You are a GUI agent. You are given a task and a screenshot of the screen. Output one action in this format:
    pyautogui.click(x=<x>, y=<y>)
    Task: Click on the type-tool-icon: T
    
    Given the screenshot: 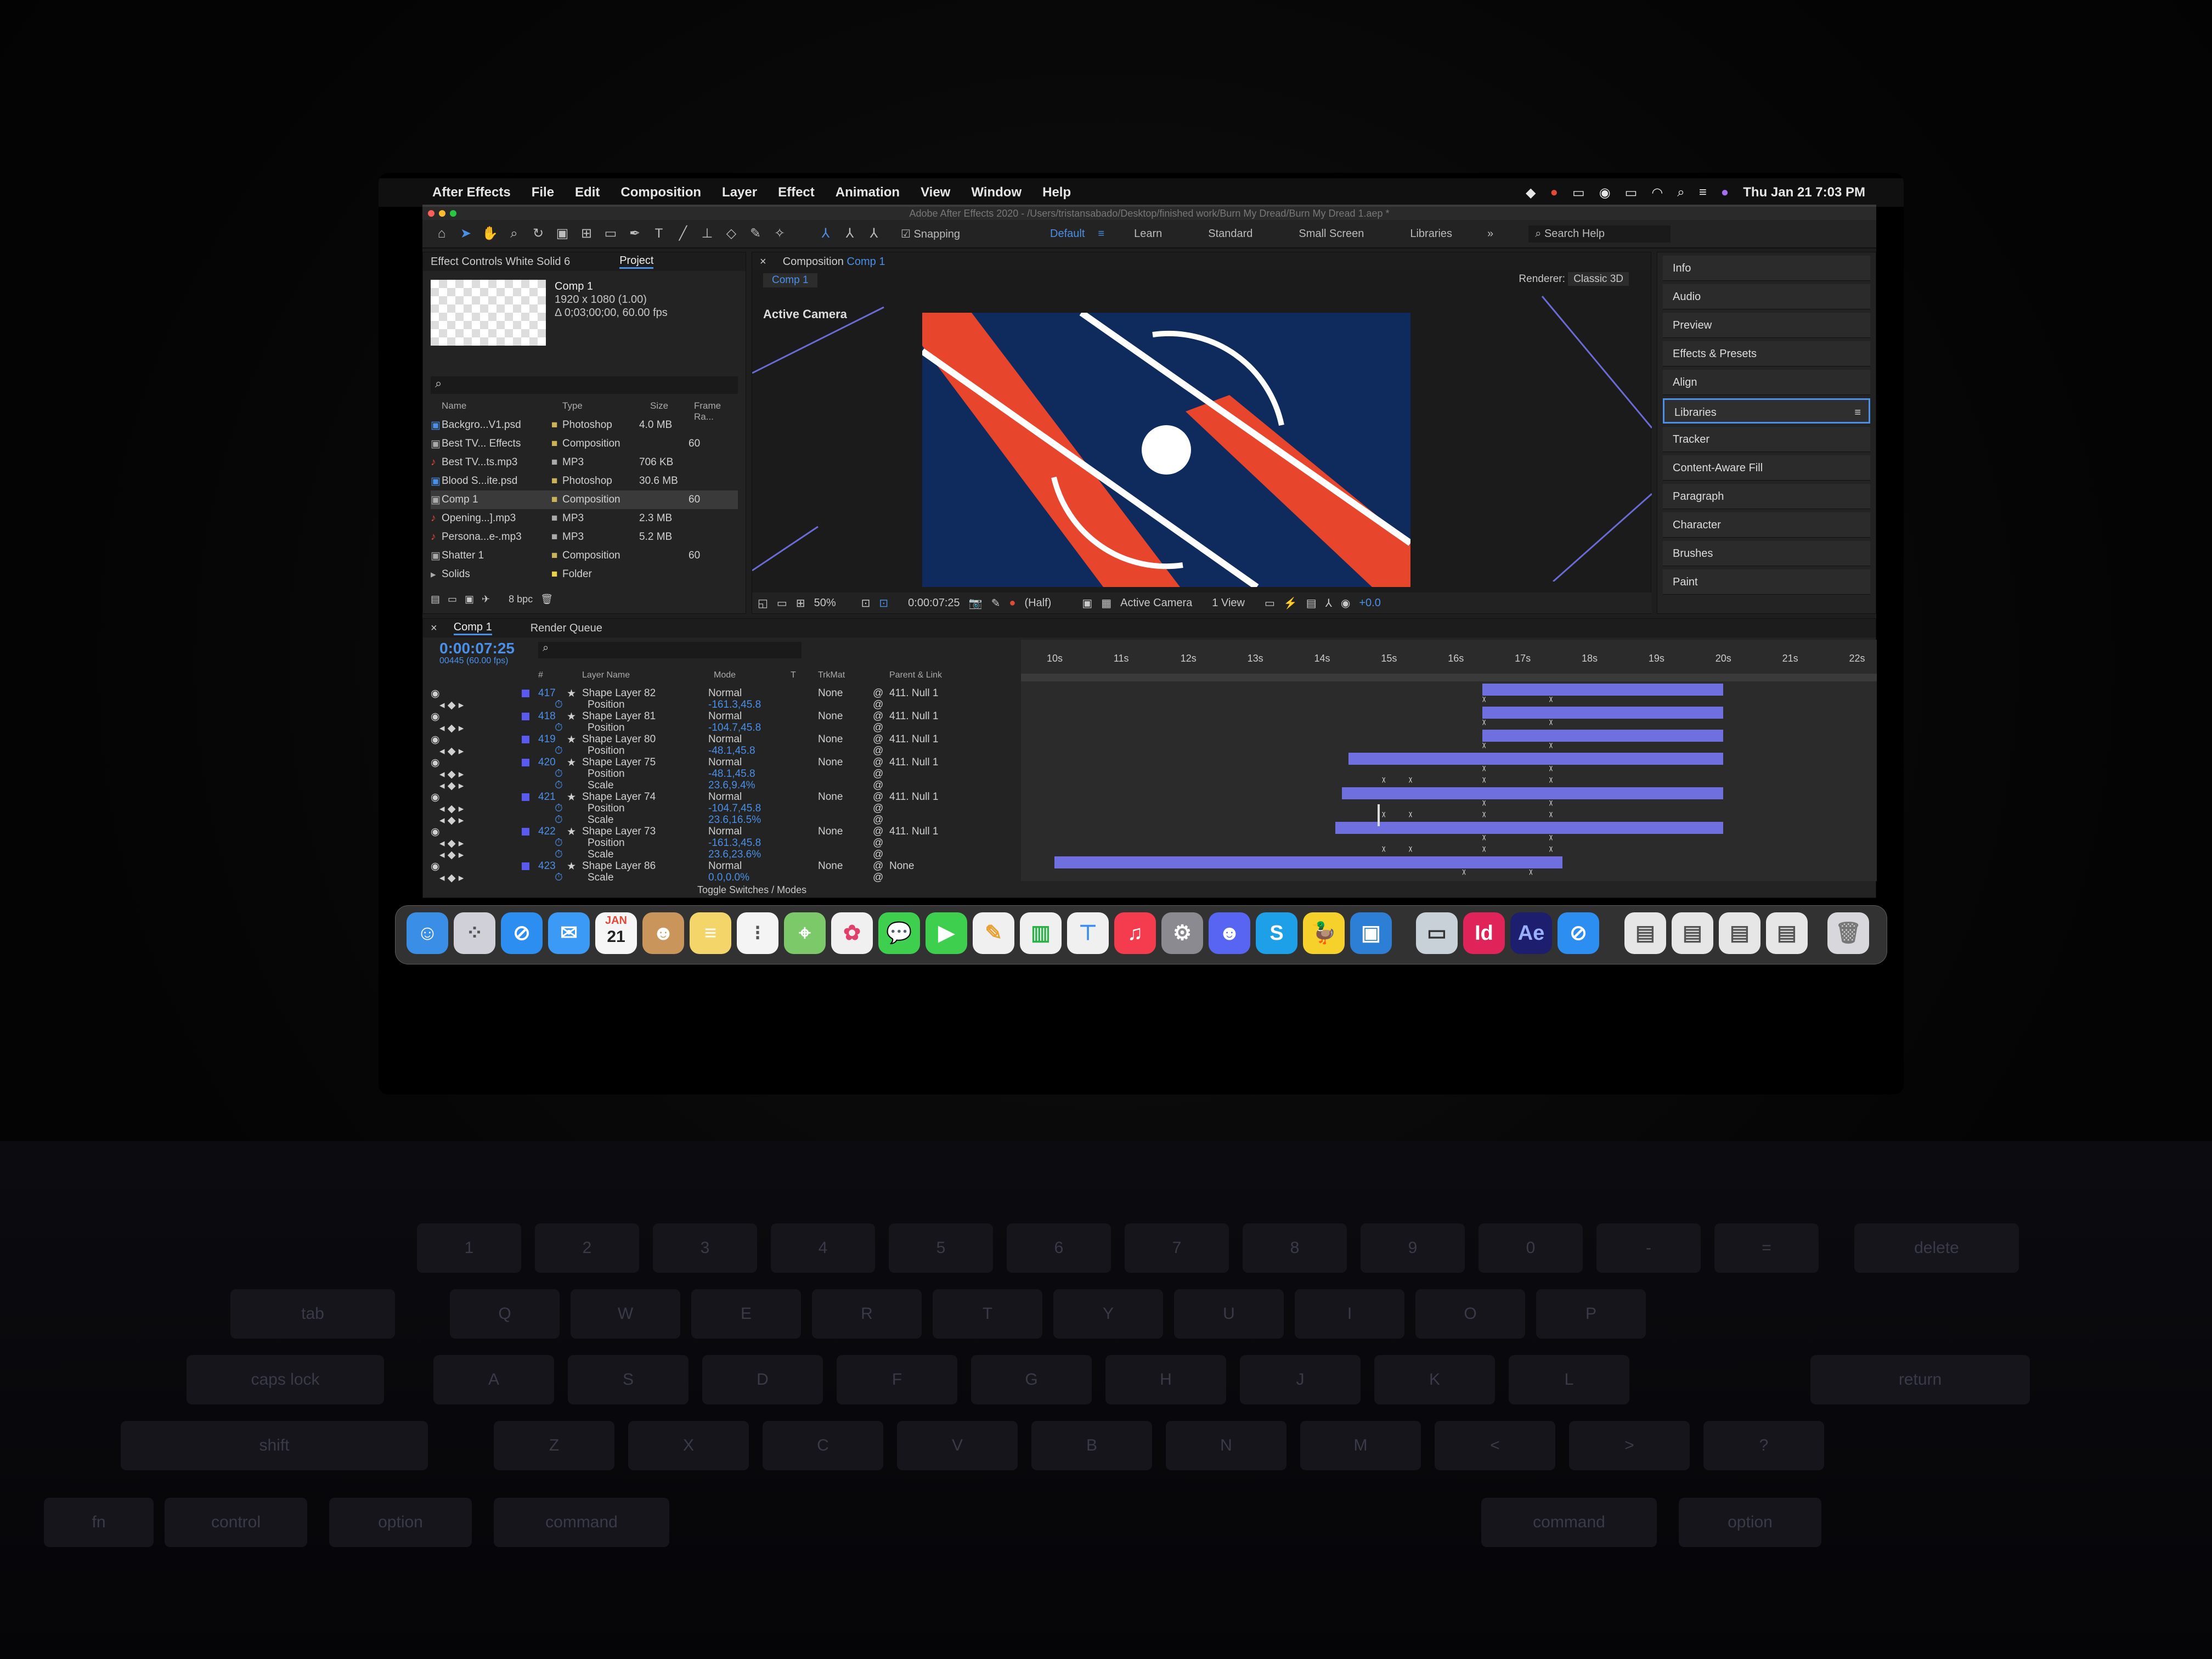 What is the action you would take?
    pyautogui.click(x=659, y=234)
    